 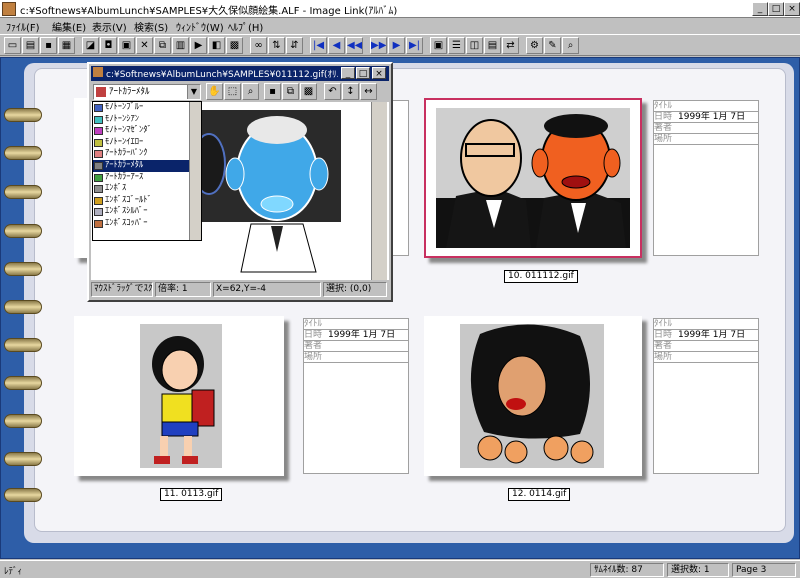 What do you see at coordinates (510, 45) in the screenshot?
I see `link-icon: ⇄` at bounding box center [510, 45].